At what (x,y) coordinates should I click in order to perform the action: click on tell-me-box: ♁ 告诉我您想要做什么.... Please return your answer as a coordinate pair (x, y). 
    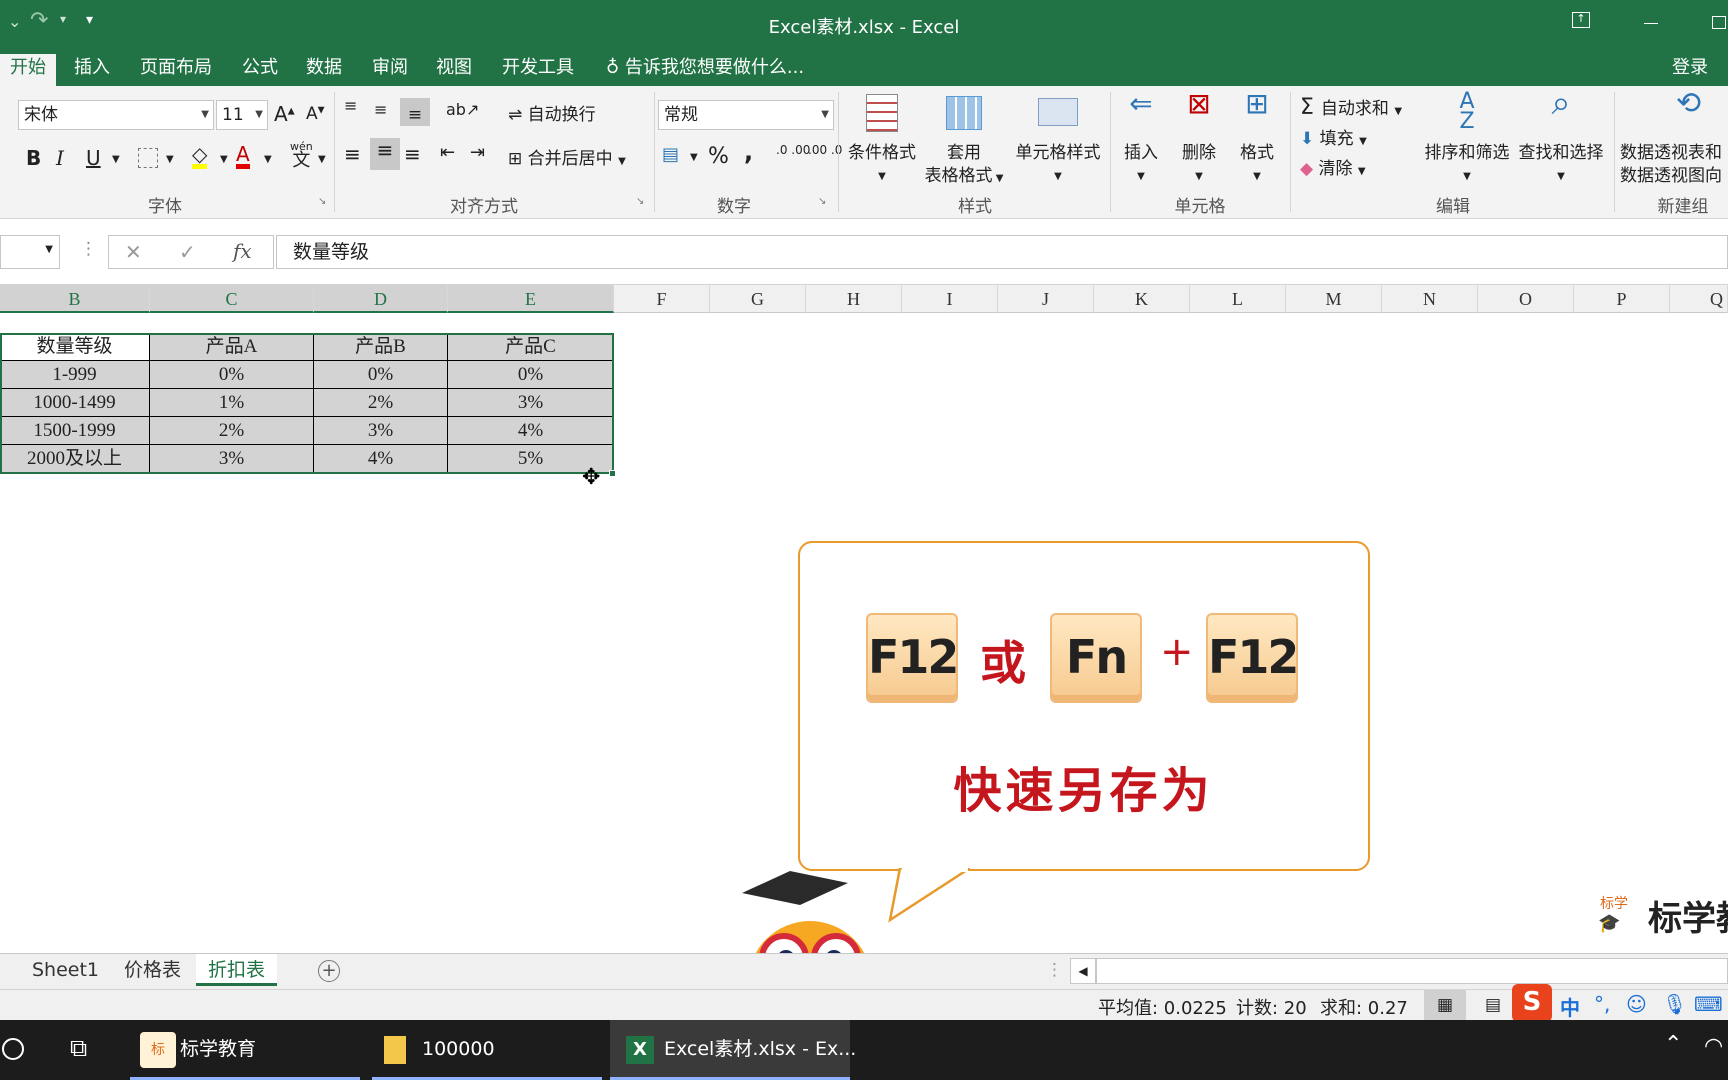
    Looking at the image, I should click on (705, 70).